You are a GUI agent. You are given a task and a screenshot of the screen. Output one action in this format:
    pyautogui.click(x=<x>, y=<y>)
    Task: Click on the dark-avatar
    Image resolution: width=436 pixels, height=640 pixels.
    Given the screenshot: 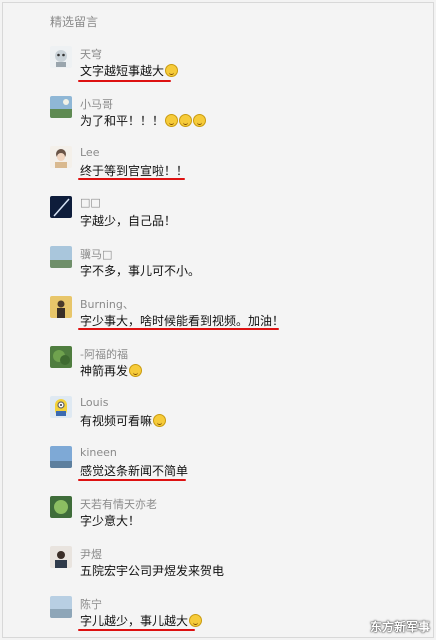 What is the action you would take?
    pyautogui.click(x=61, y=207)
    